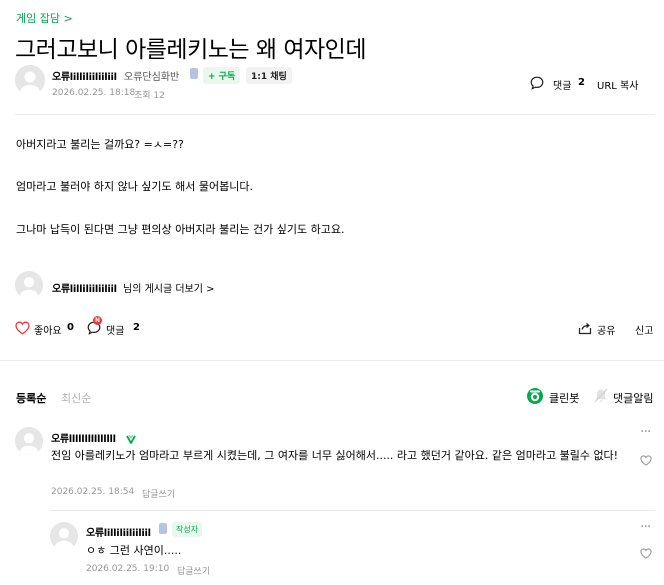 The image size is (664, 585). Describe the element at coordinates (70, 327) in the screenshot. I see `like-count: 0` at that location.